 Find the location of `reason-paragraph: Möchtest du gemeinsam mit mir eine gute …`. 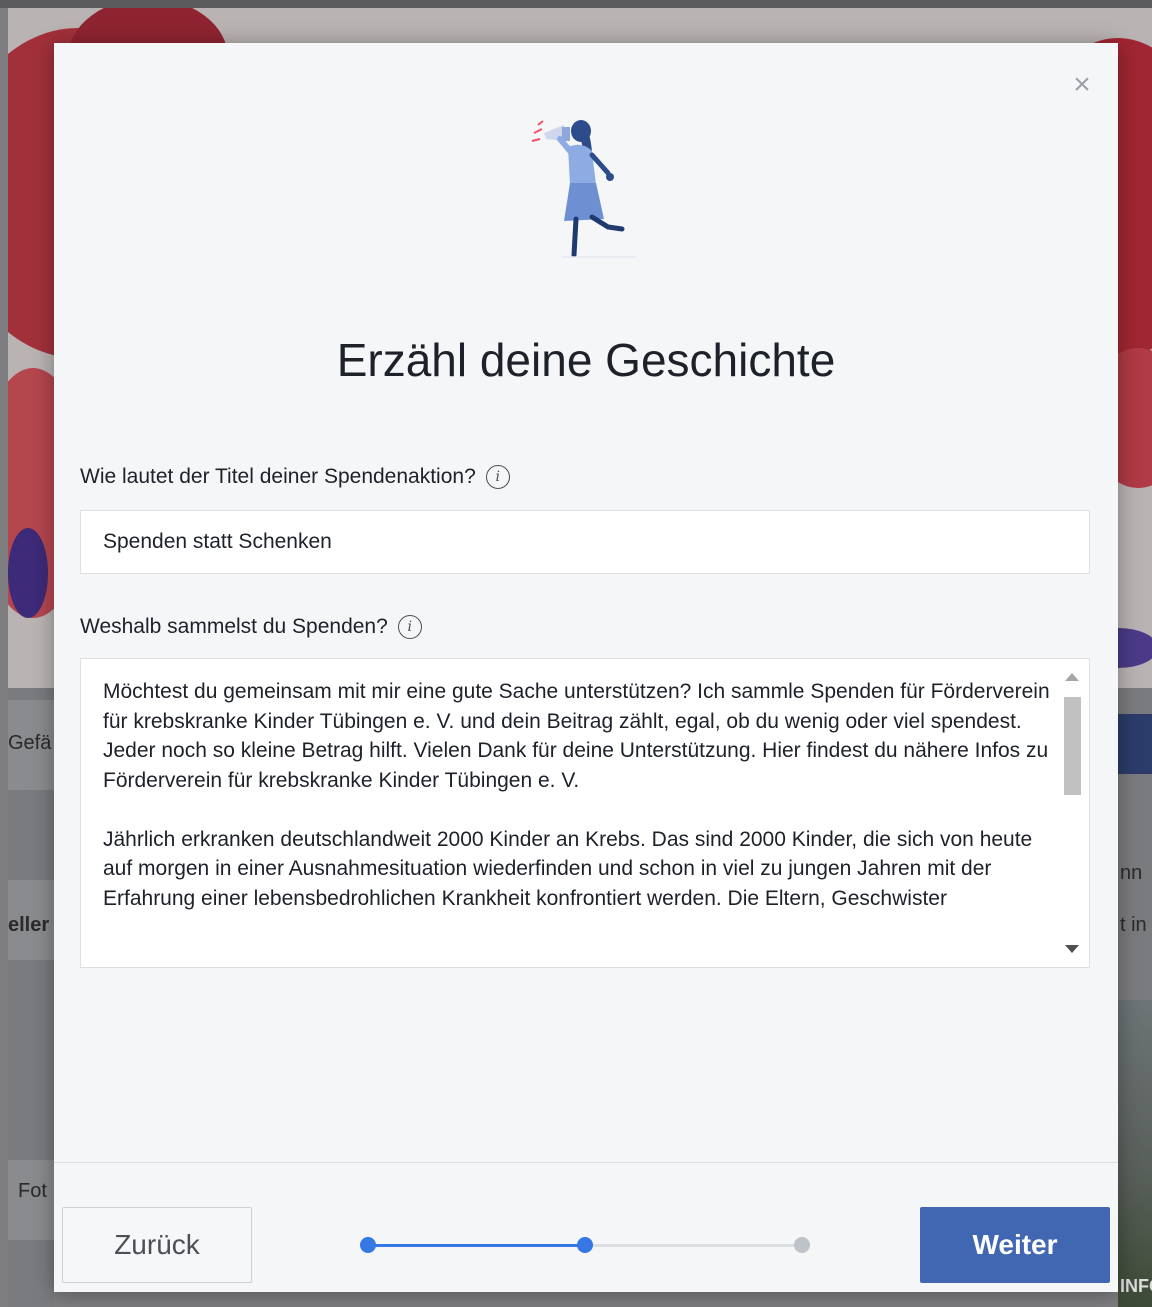

reason-paragraph: Möchtest du gemeinsam mit mir eine gute … is located at coordinates (576, 736).